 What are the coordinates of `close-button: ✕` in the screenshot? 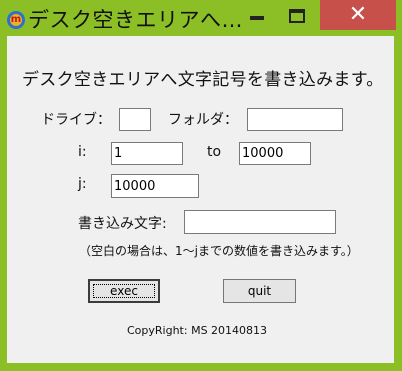 It's located at (358, 15).